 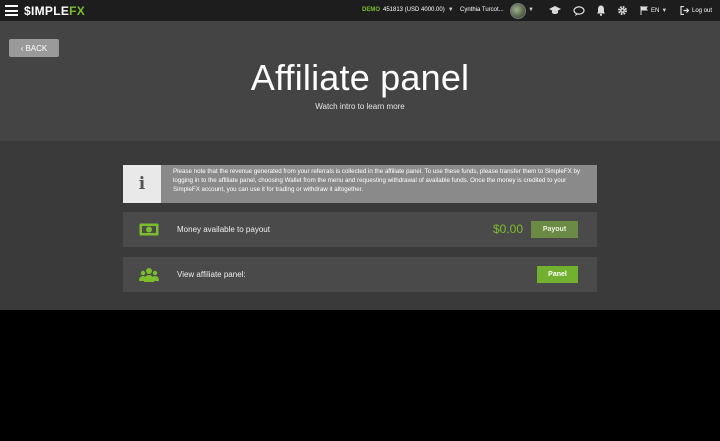 What do you see at coordinates (508, 229) in the screenshot?
I see `payout-amount: $0.00` at bounding box center [508, 229].